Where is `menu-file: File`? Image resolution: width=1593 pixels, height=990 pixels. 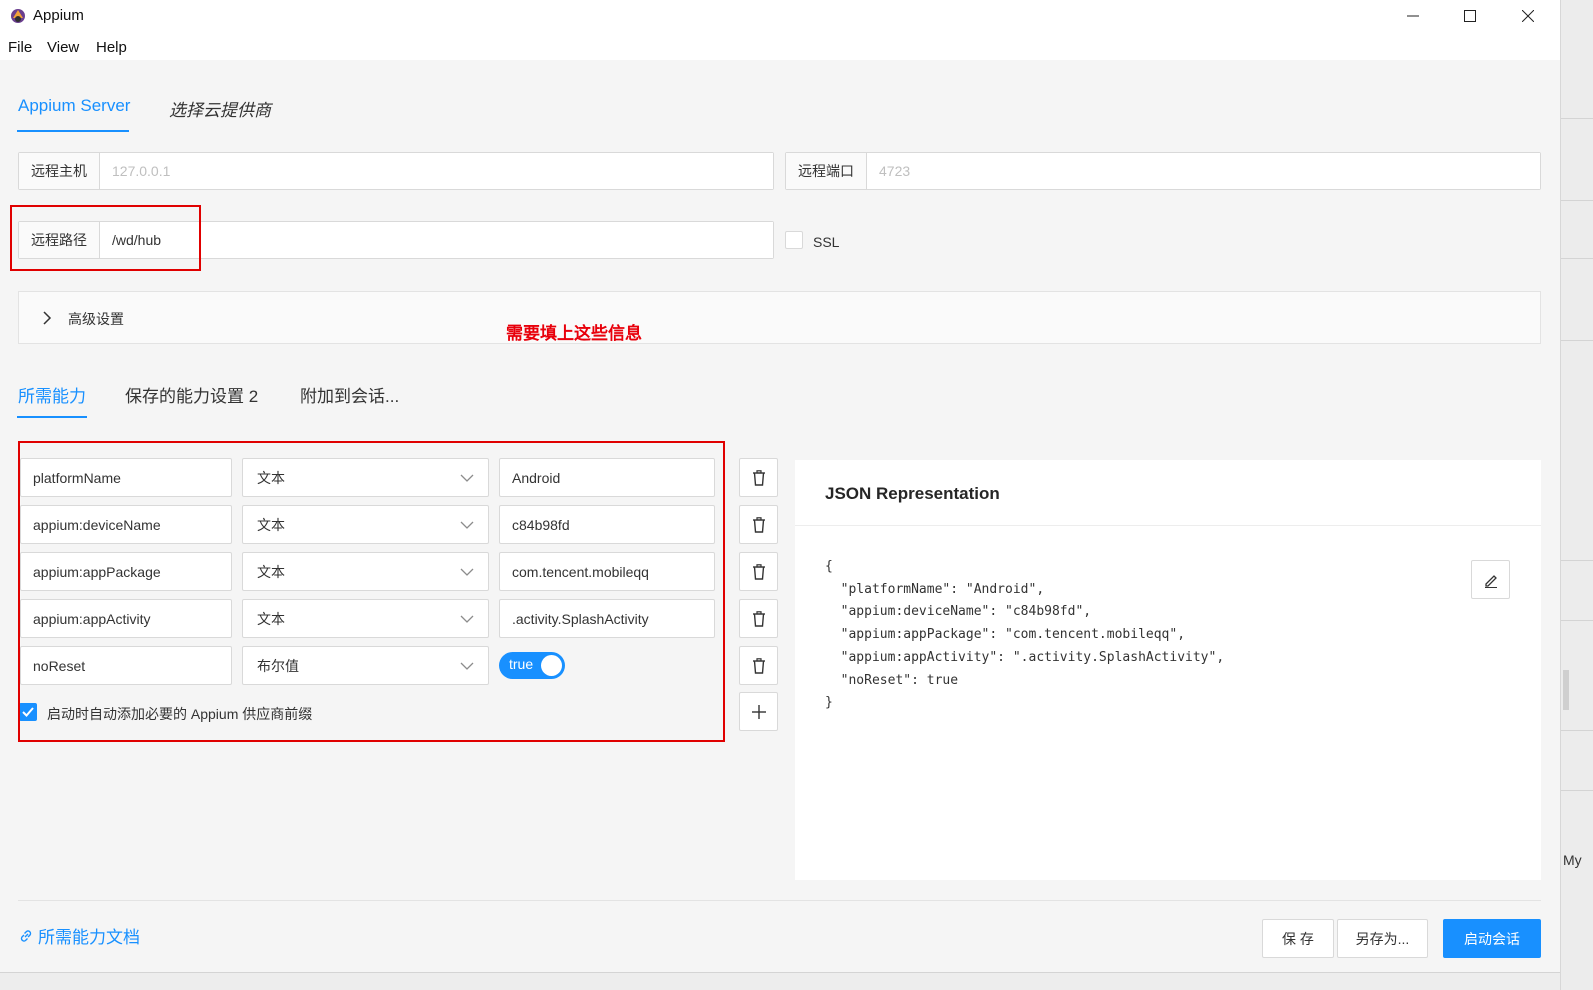
menu-file: File is located at coordinates (20, 47).